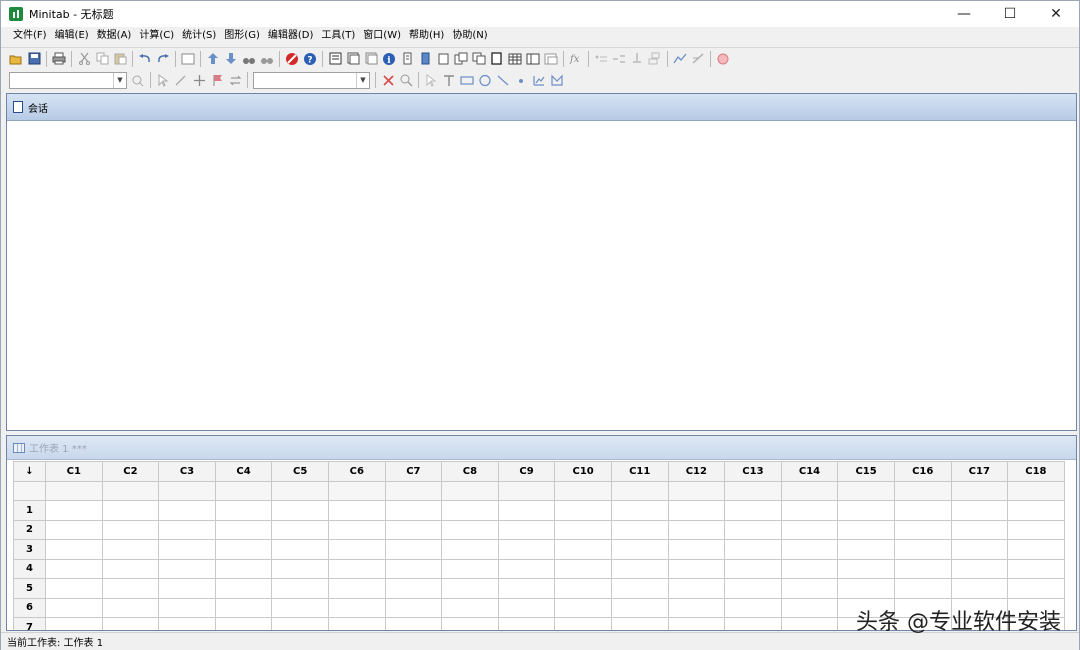 This screenshot has height=650, width=1080. Describe the element at coordinates (696, 471) in the screenshot. I see `column-header: C12` at that location.